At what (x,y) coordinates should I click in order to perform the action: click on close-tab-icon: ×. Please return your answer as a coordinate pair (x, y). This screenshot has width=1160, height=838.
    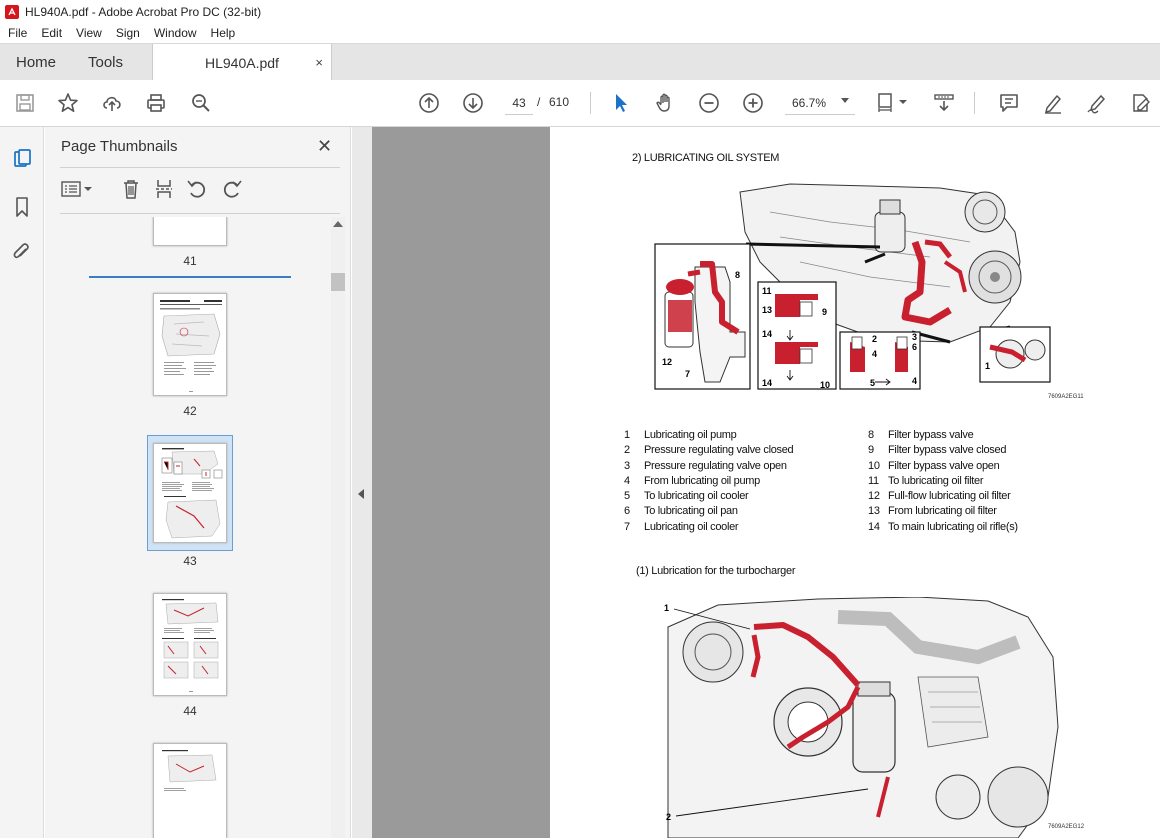
    Looking at the image, I should click on (319, 62).